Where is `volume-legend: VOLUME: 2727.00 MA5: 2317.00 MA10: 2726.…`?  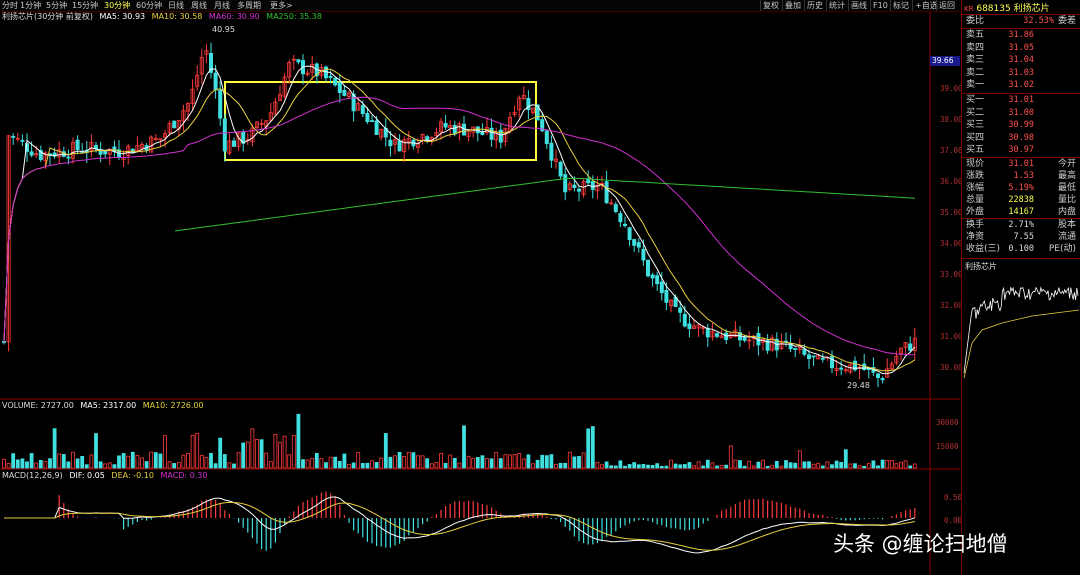 volume-legend: VOLUME: 2727.00 MA5: 2317.00 MA10: 2726.… is located at coordinates (103, 406).